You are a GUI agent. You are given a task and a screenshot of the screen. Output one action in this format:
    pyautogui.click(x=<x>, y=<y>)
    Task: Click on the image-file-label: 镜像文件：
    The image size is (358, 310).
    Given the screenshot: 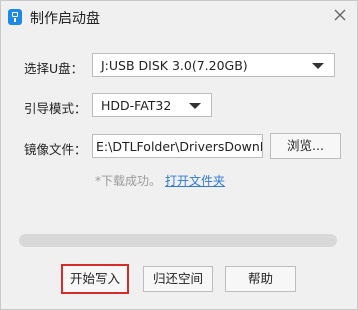 What is the action you would take?
    pyautogui.click(x=55, y=149)
    